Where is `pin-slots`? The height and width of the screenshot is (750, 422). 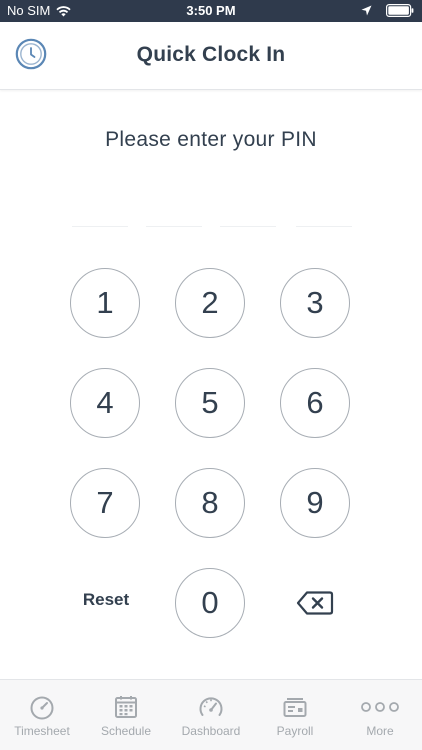 pin-slots is located at coordinates (212, 227).